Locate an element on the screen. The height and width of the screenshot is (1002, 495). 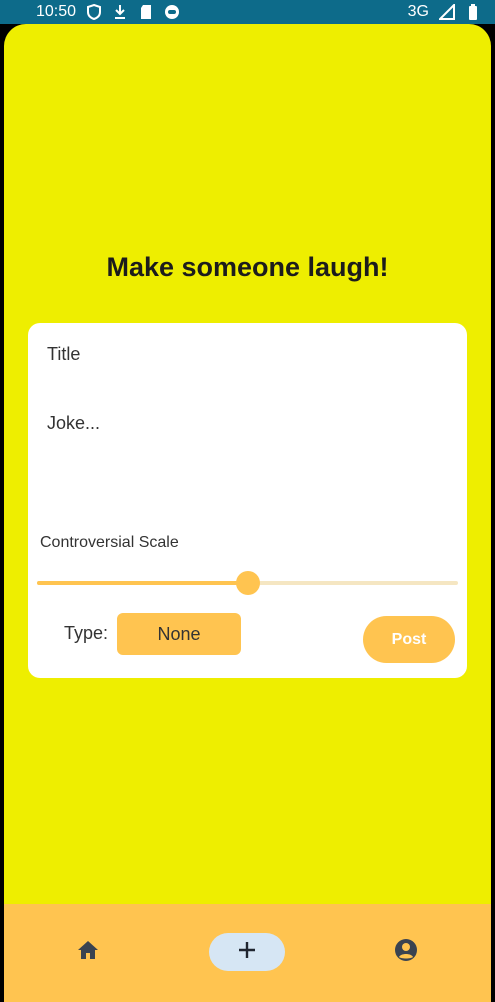
title-input is located at coordinates (247, 354).